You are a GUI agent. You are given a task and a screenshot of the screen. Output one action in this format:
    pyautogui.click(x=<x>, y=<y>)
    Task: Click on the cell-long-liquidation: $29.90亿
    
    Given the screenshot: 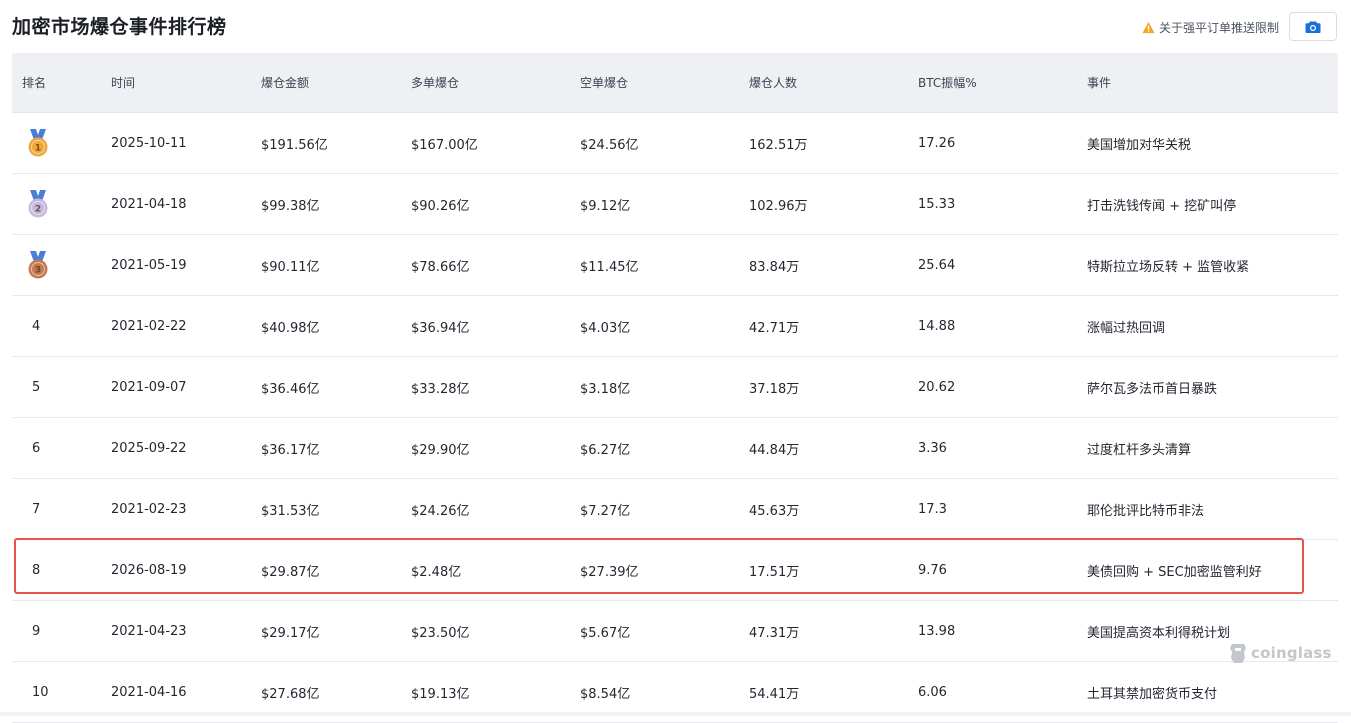 What is the action you would take?
    pyautogui.click(x=440, y=450)
    